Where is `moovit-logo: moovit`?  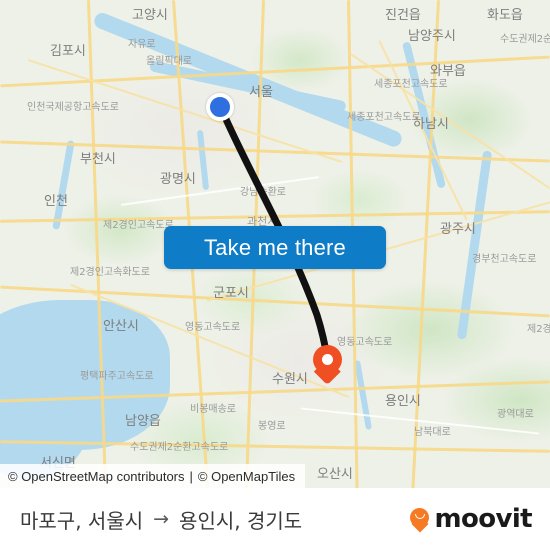
moovit-logo: moovit is located at coordinates (471, 519).